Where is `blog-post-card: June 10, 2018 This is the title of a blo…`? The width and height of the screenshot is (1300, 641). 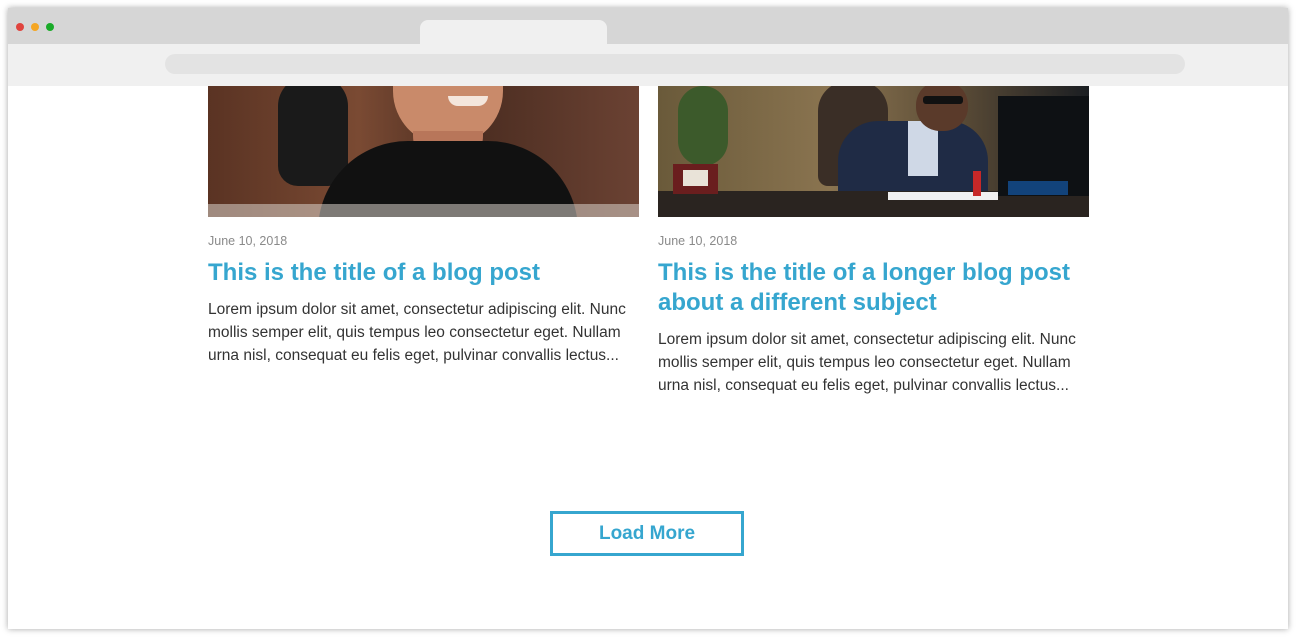 blog-post-card: June 10, 2018 This is the title of a blo… is located at coordinates (423, 226).